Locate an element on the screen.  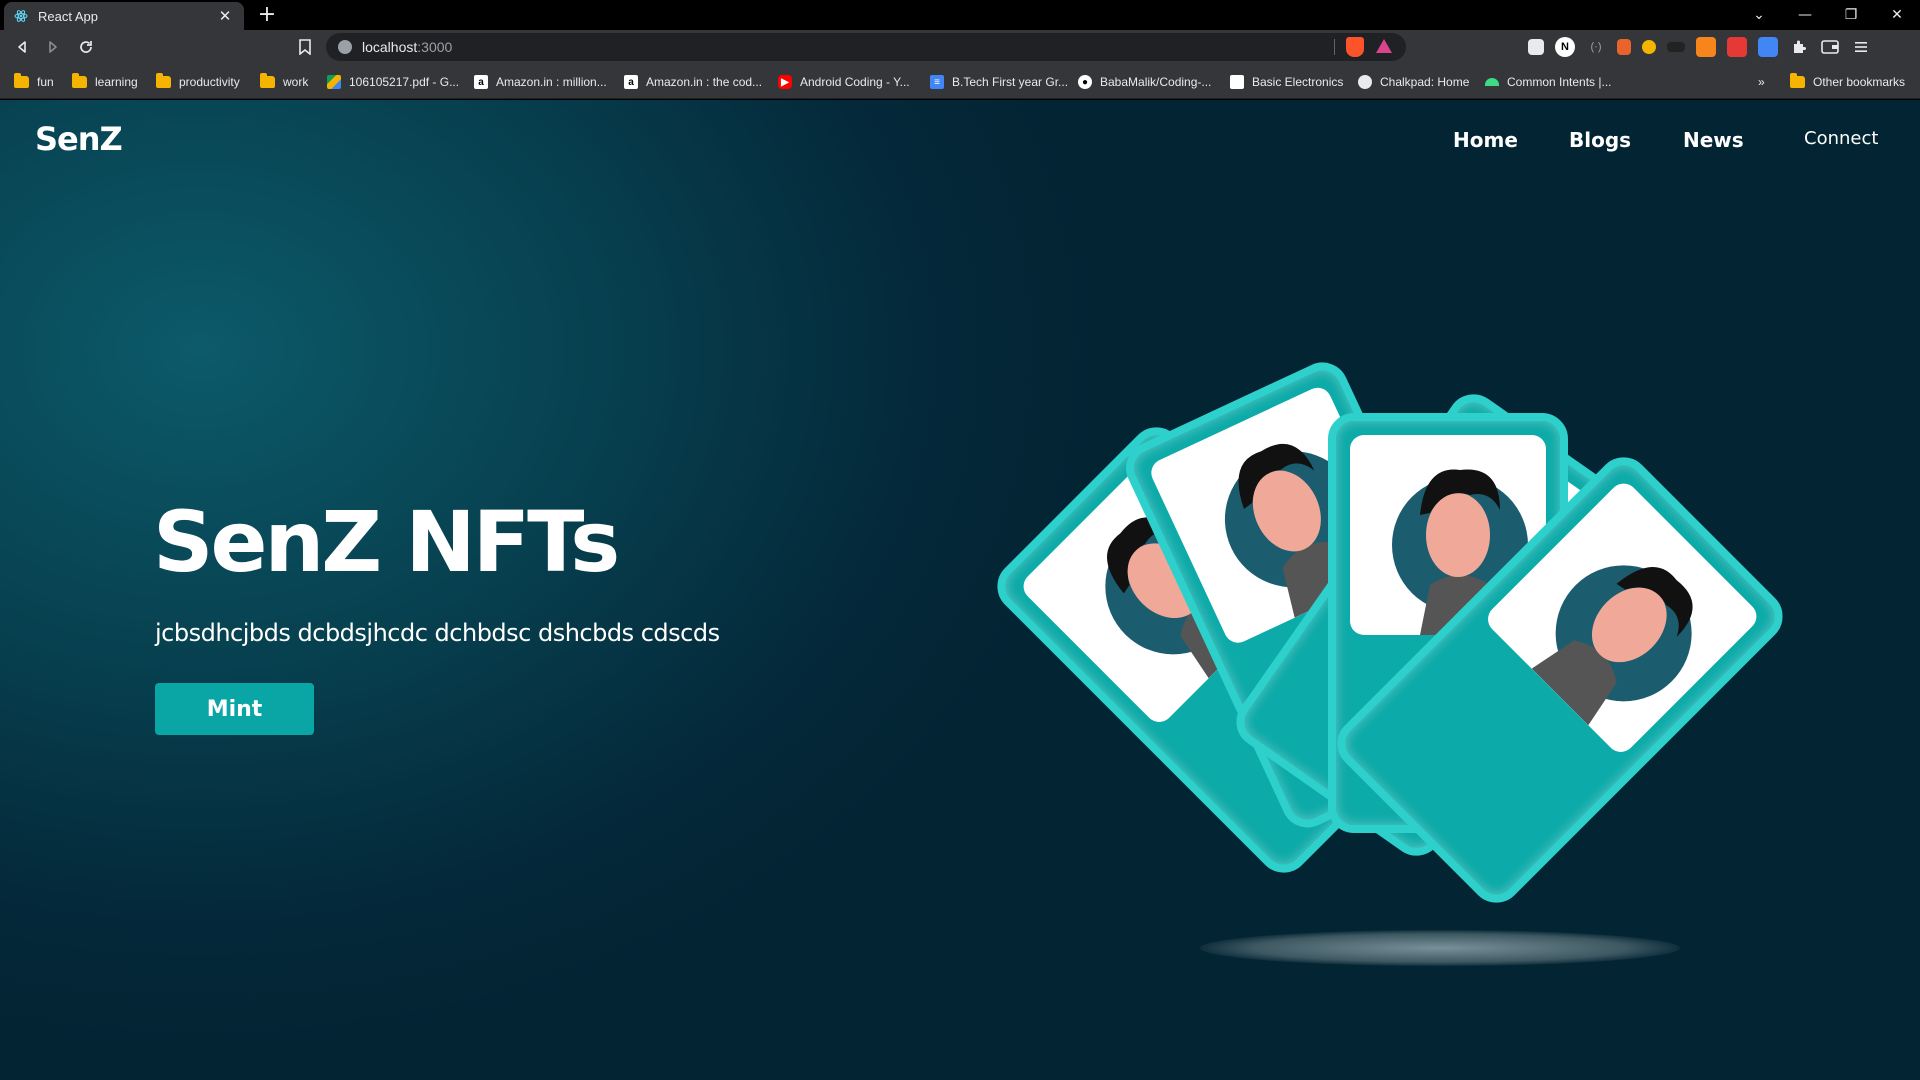
youtube-icon: ▶ is located at coordinates (785, 82).